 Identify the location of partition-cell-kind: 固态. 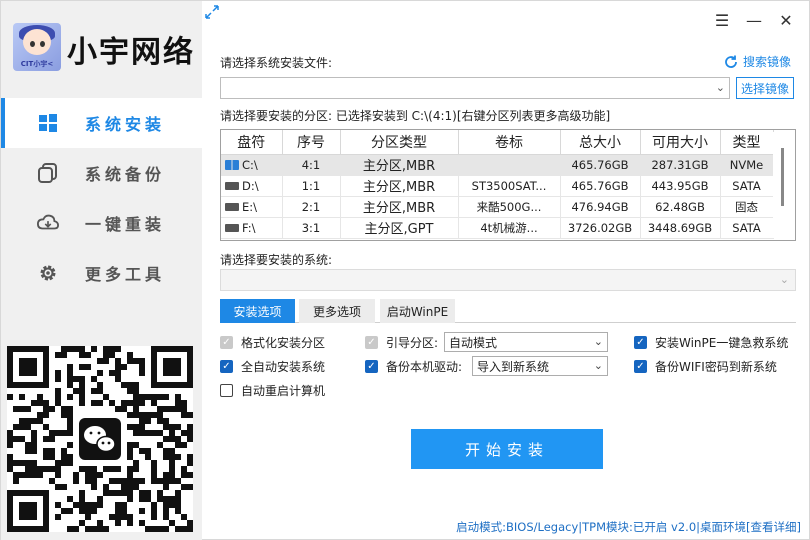
(747, 207).